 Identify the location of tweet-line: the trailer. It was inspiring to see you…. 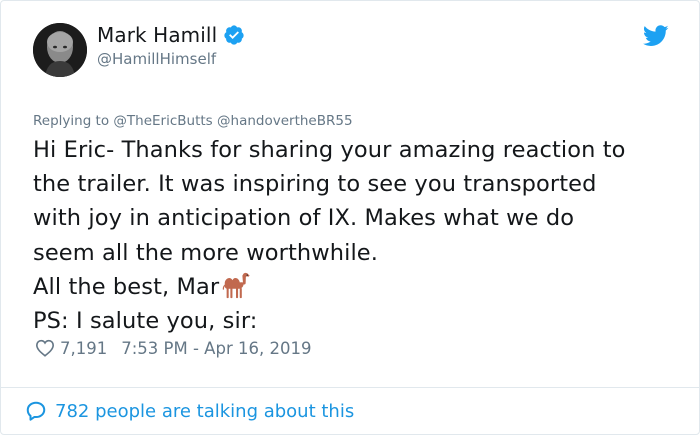
(315, 184).